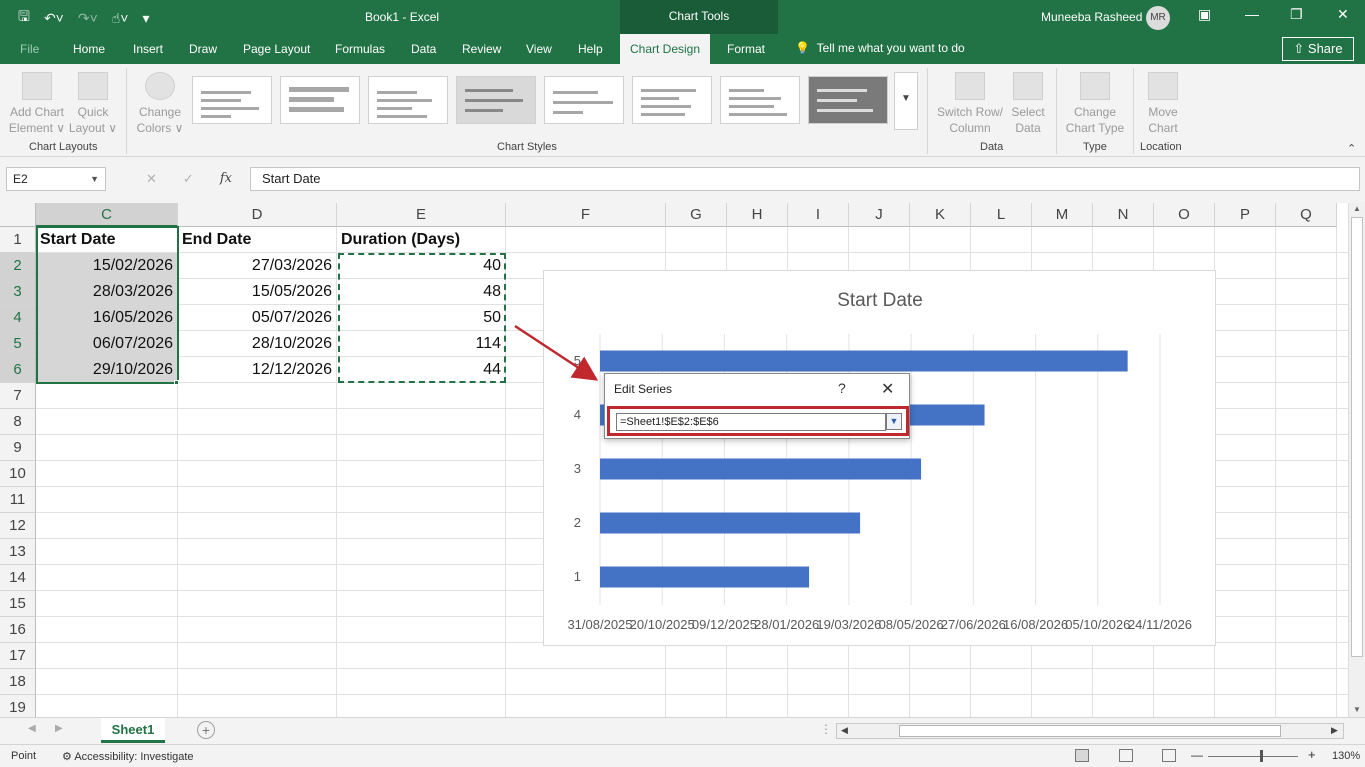  What do you see at coordinates (1169, 755) in the screenshot?
I see `page-break-view-icon` at bounding box center [1169, 755].